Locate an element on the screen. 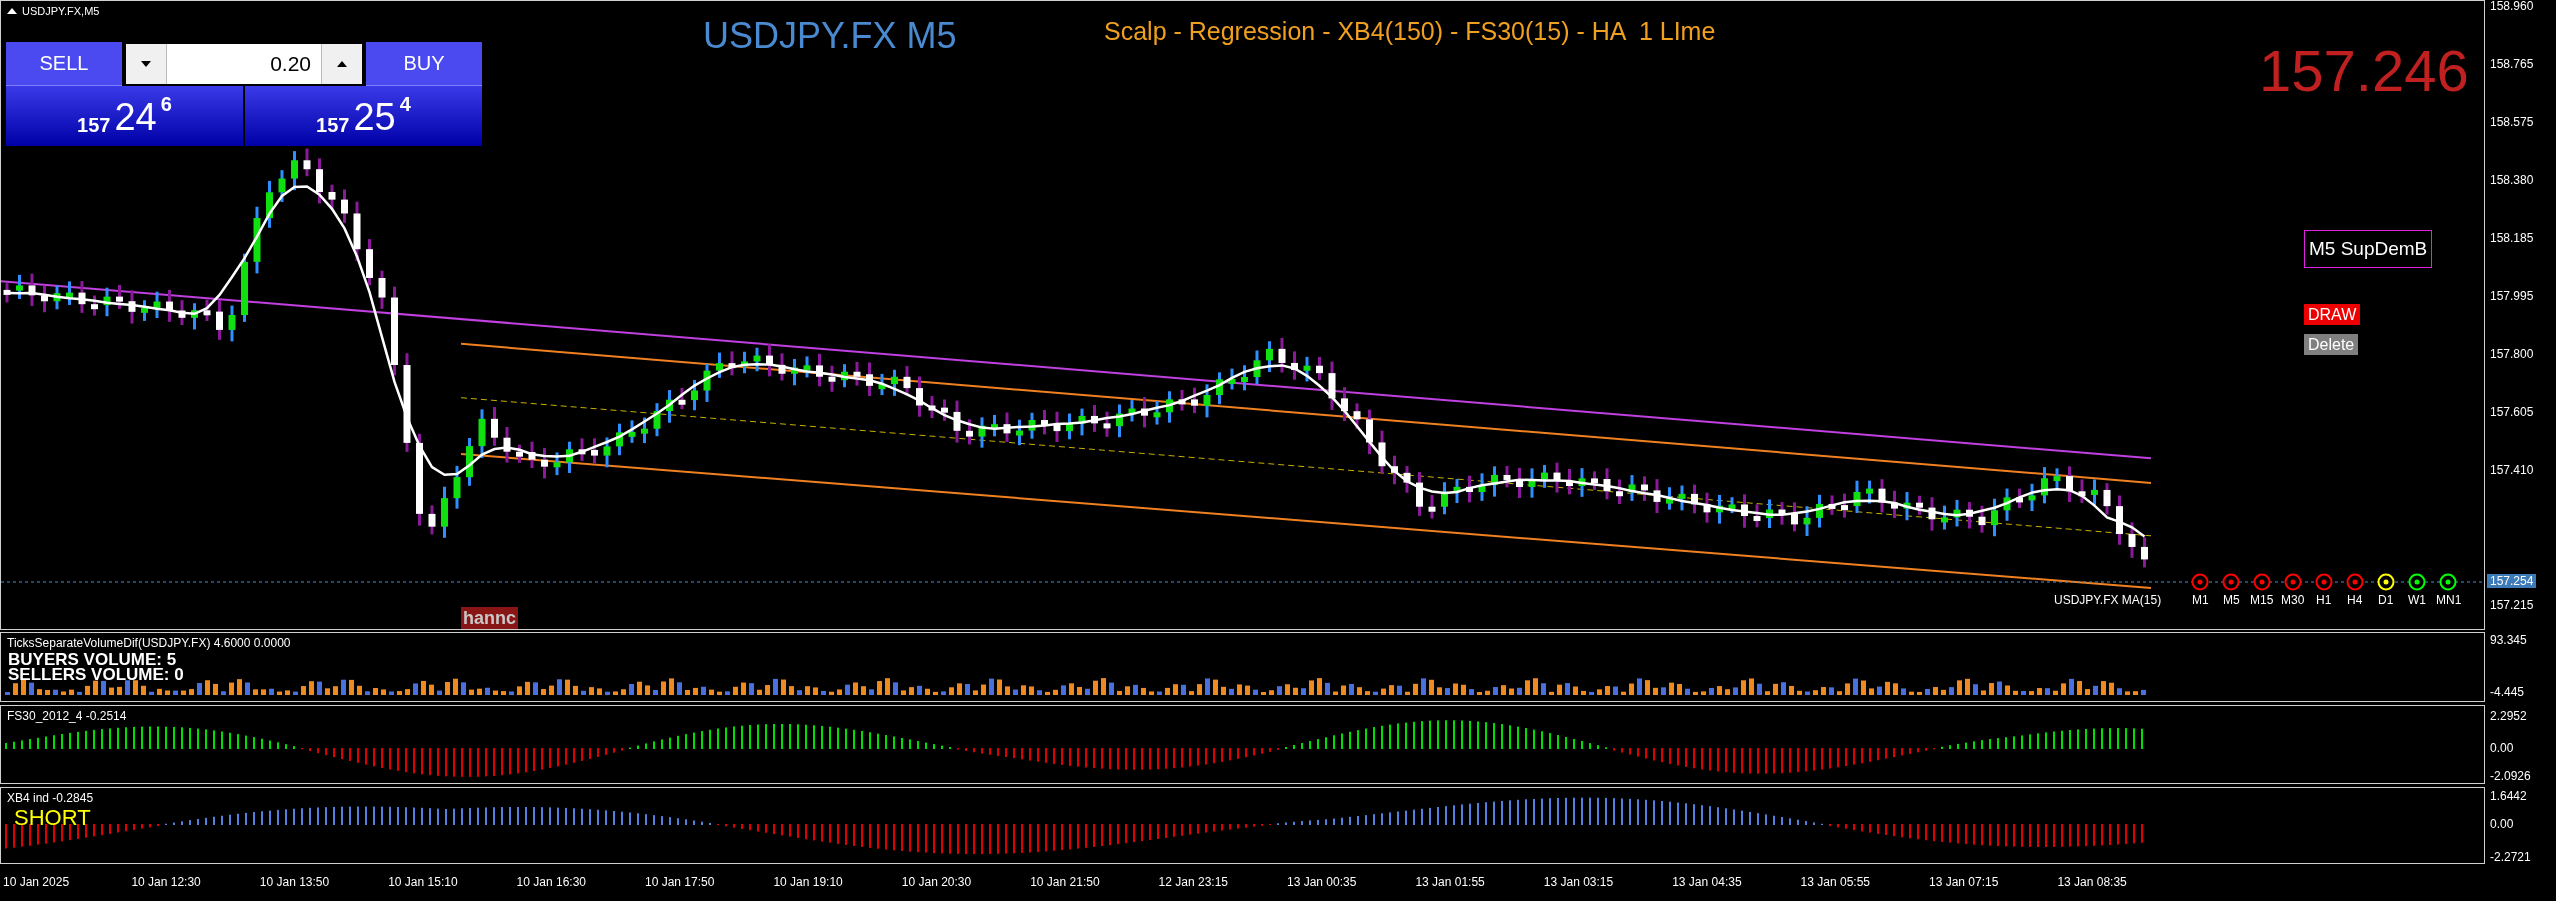 The image size is (2556, 901). value-label: 2.2952 is located at coordinates (2508, 716).